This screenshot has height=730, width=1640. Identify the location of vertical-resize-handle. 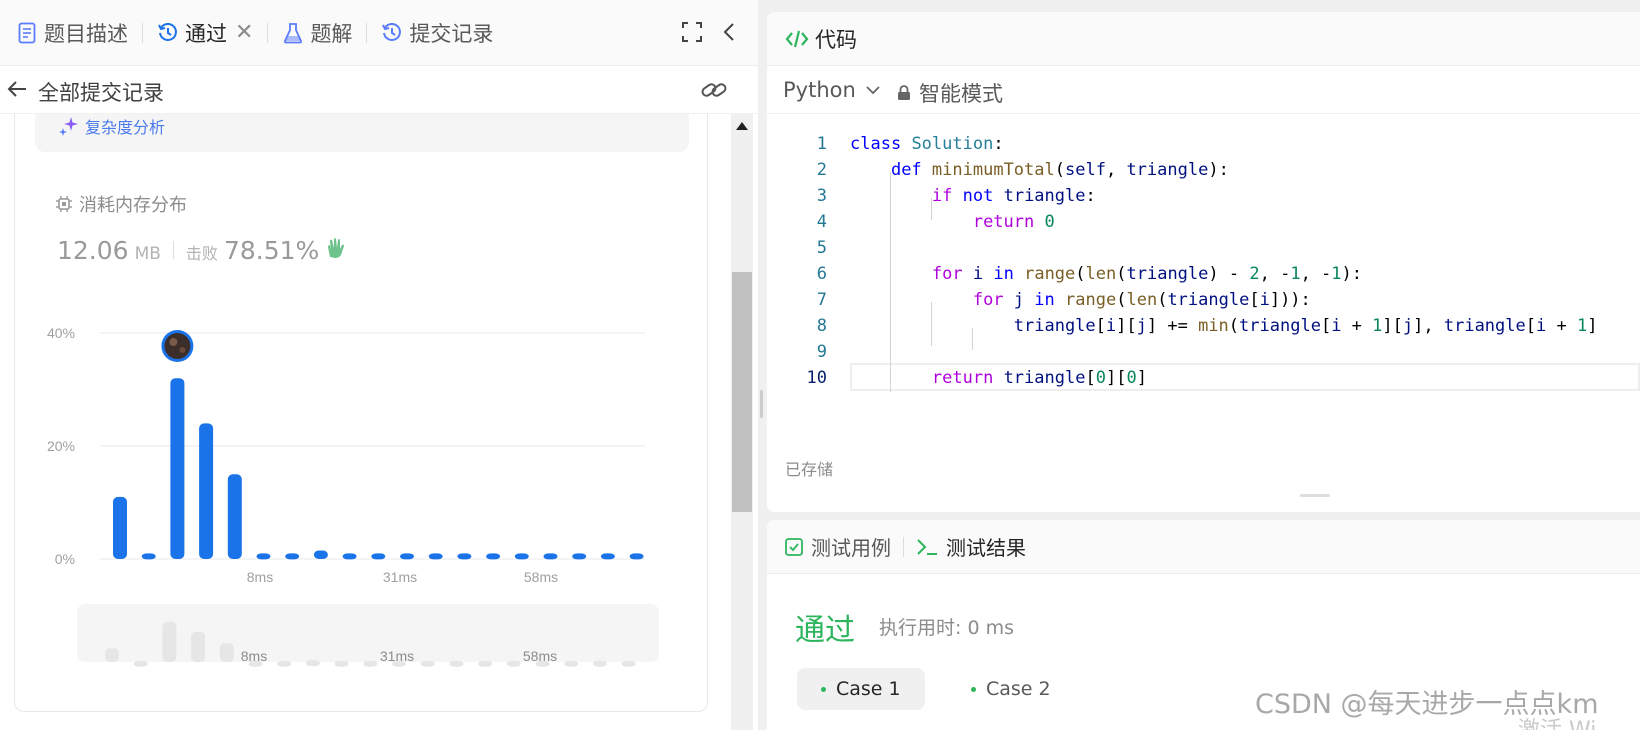
(1315, 495).